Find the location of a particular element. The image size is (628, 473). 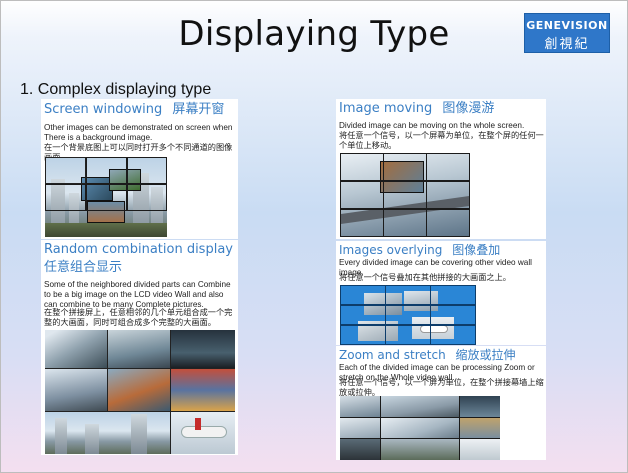

zoom-stretch-image is located at coordinates (420, 428).